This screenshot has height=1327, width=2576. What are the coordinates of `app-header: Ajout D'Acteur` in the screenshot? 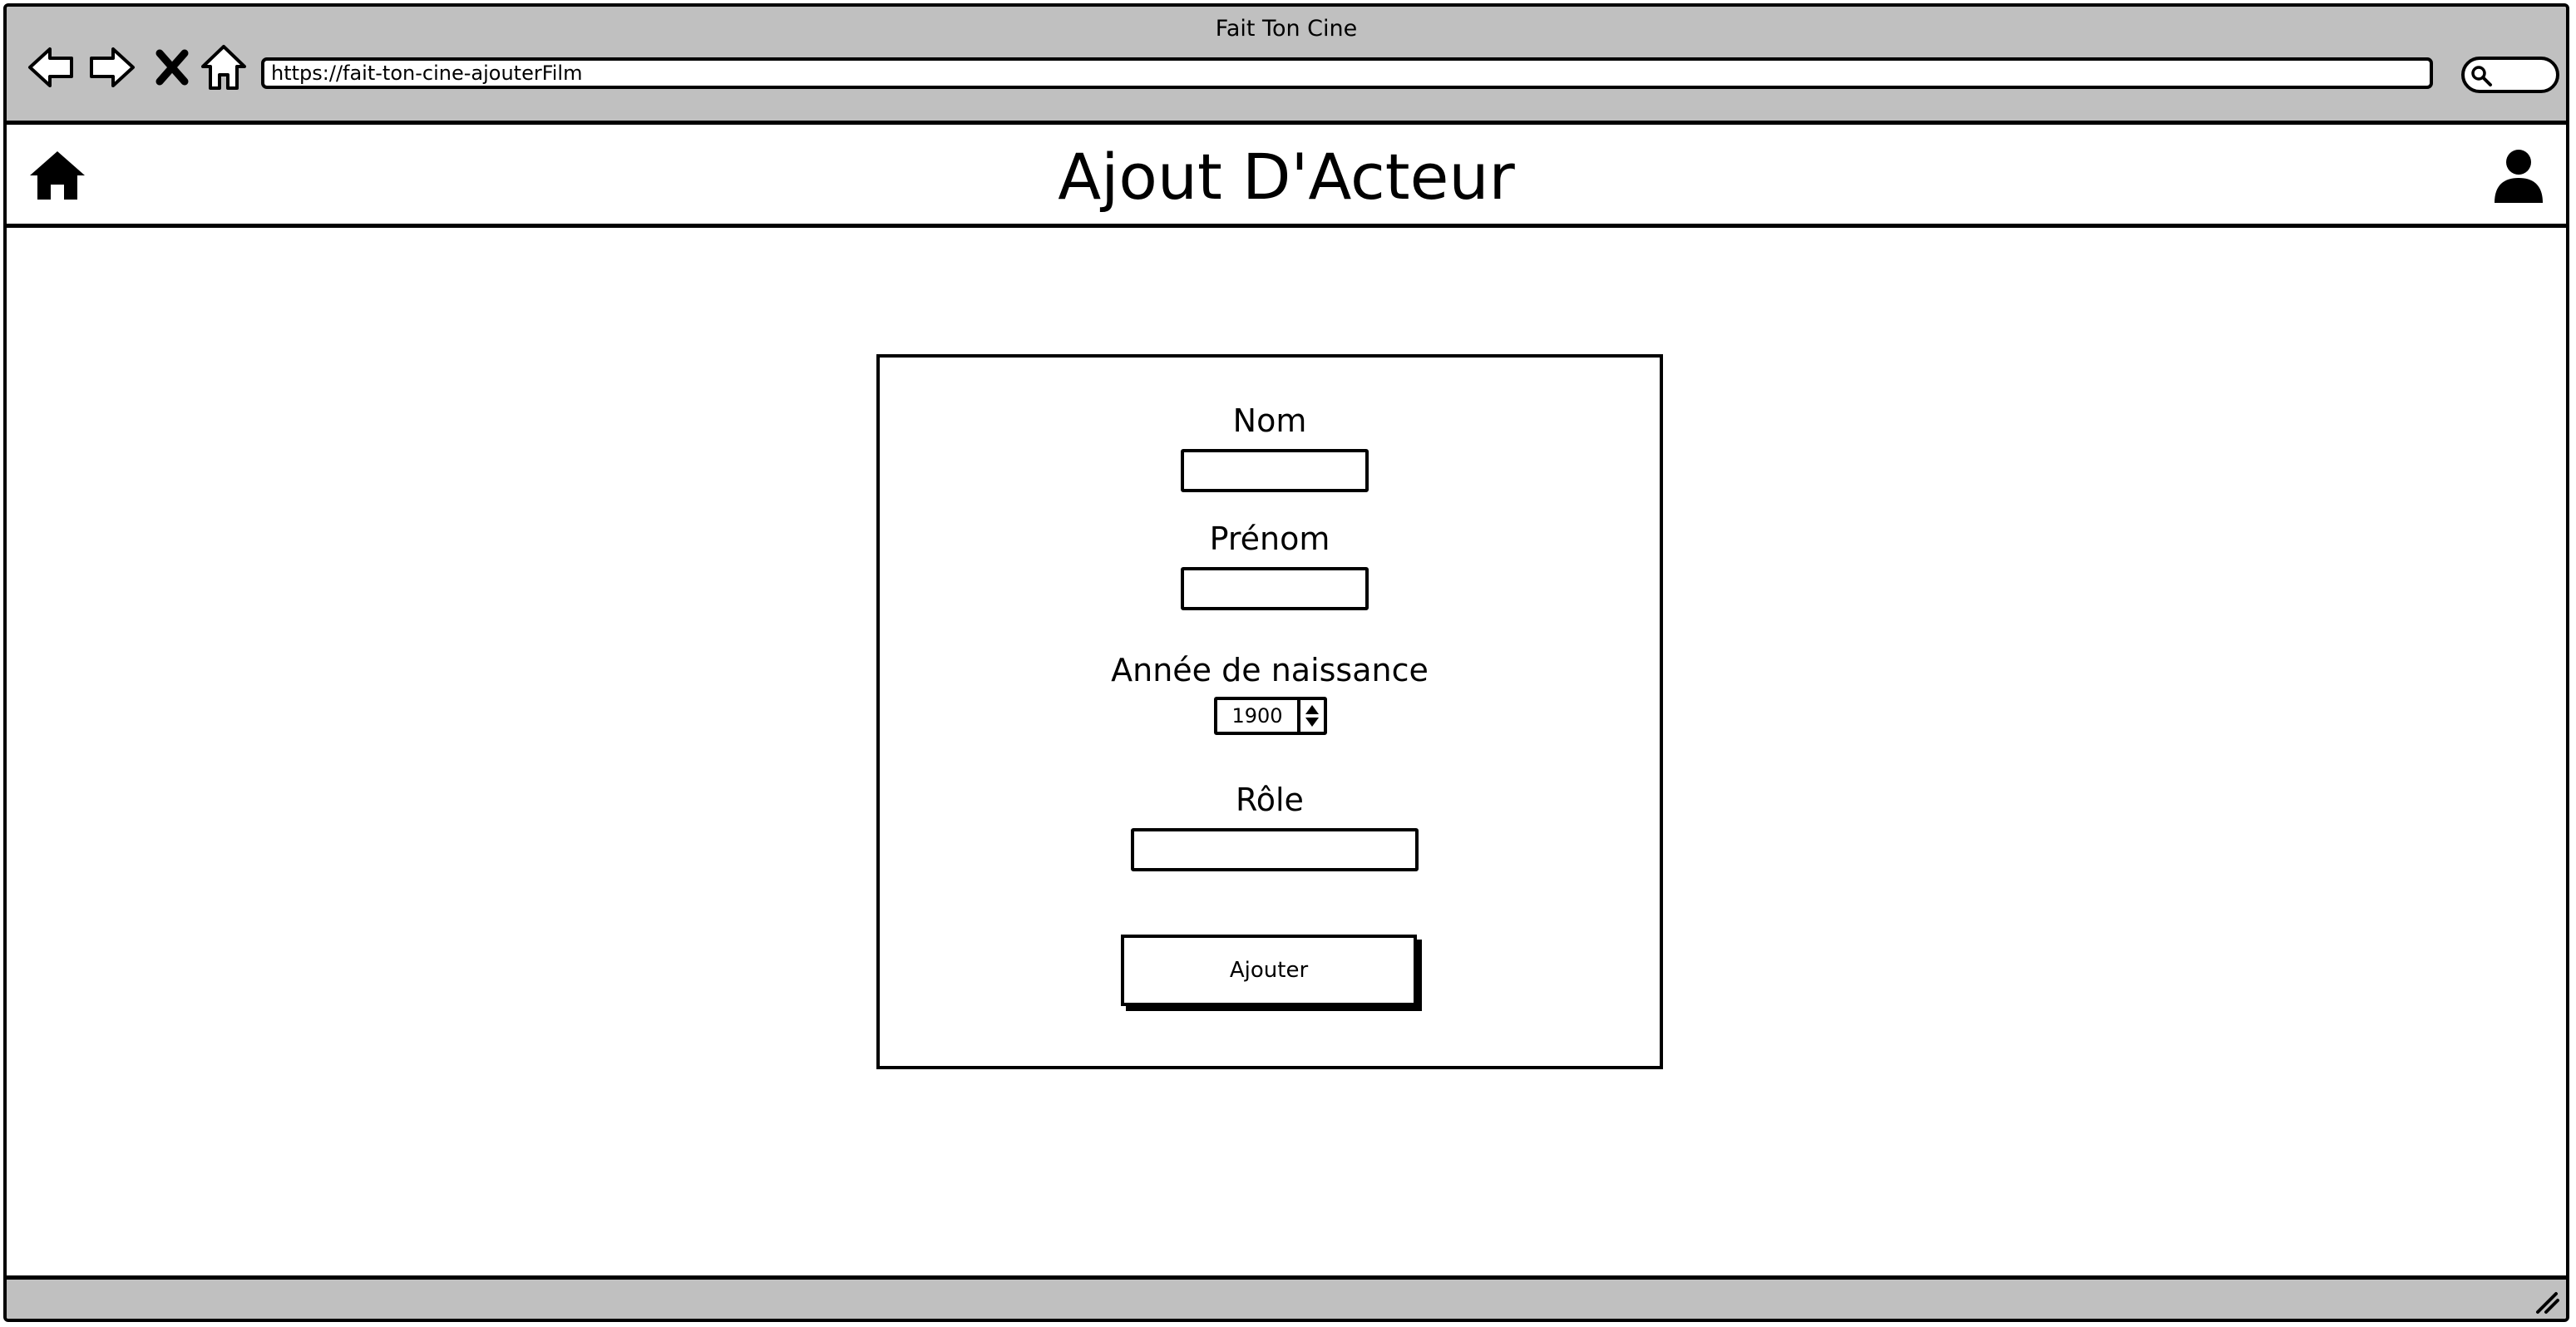 It's located at (1286, 176).